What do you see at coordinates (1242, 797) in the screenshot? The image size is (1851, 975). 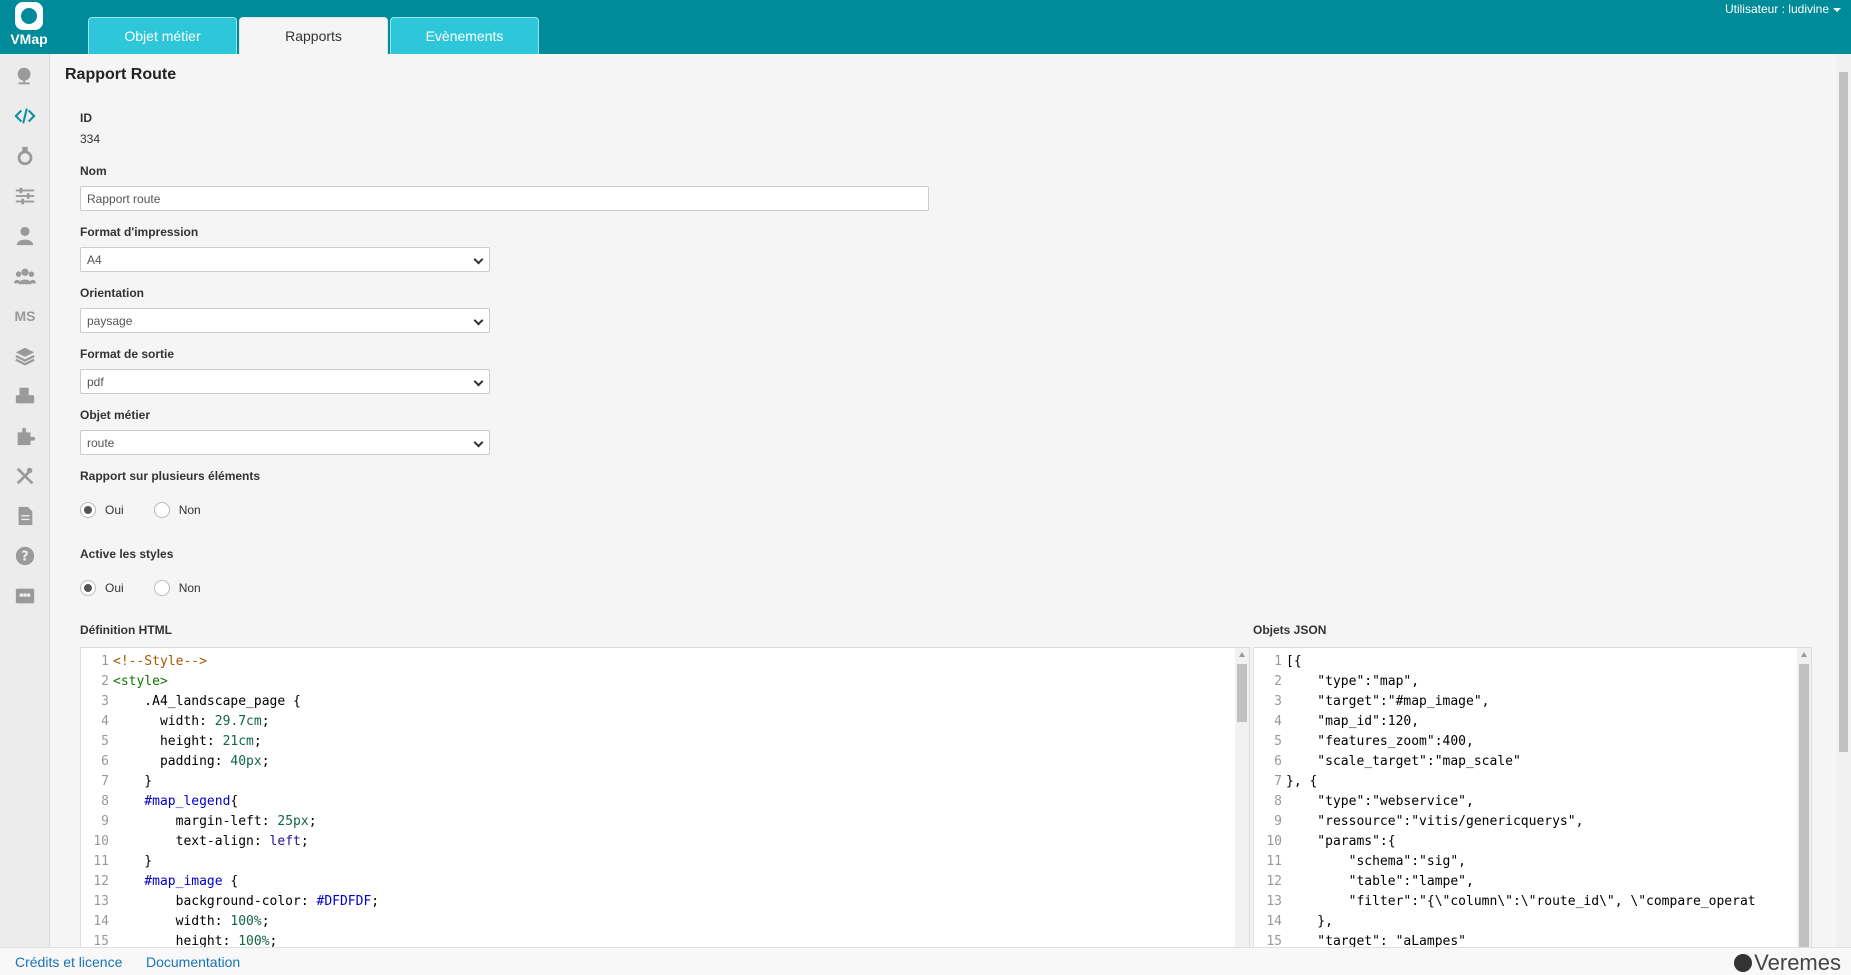 I see `html-editor-scrollbar` at bounding box center [1242, 797].